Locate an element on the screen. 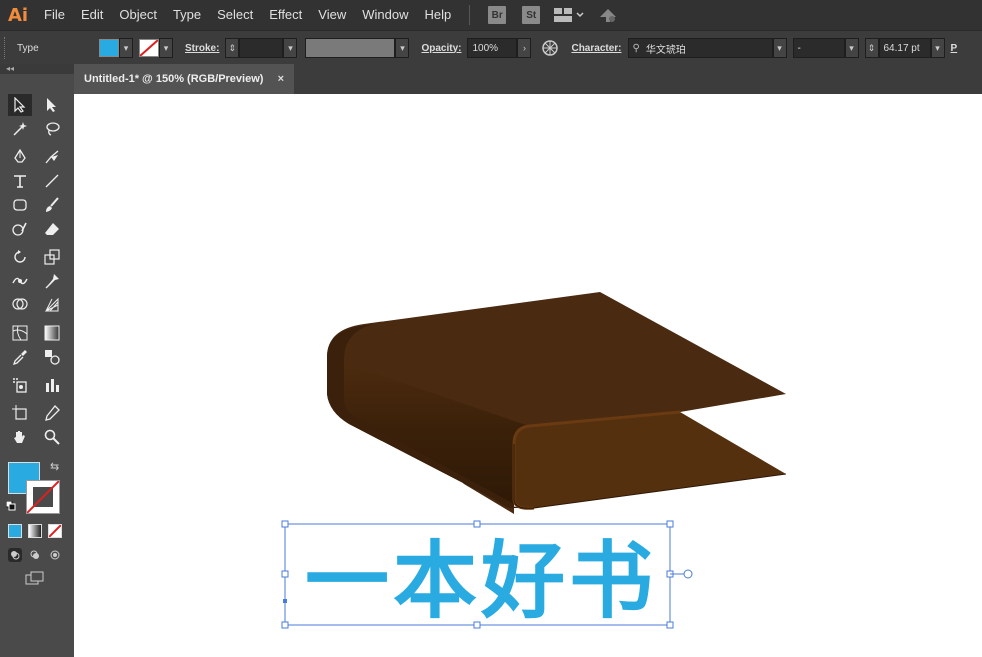 The height and width of the screenshot is (657, 982). stroke-dropdown-chevron-icon: ▾ is located at coordinates (166, 48).